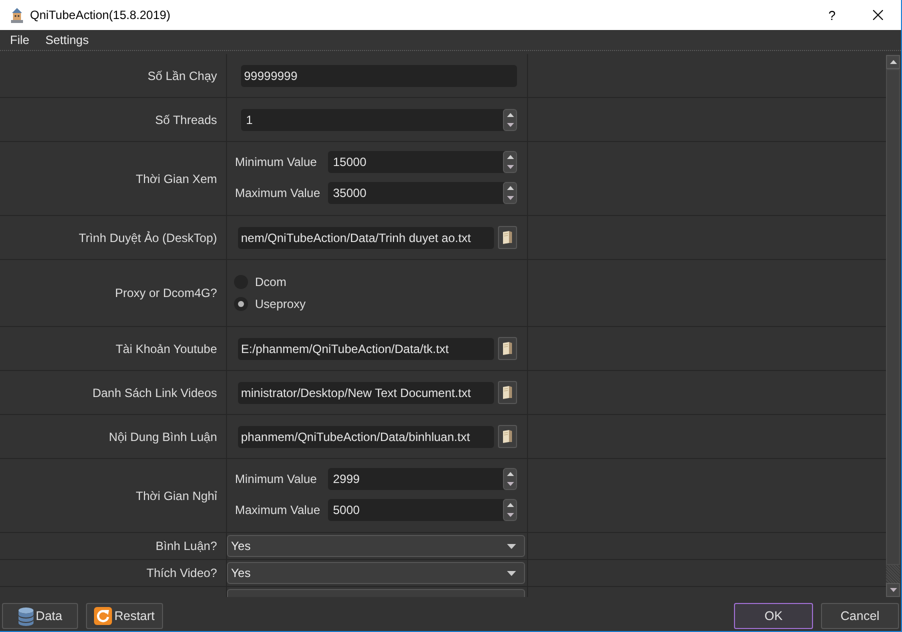 The image size is (902, 632). I want to click on spin-box: 2999, so click(422, 479).